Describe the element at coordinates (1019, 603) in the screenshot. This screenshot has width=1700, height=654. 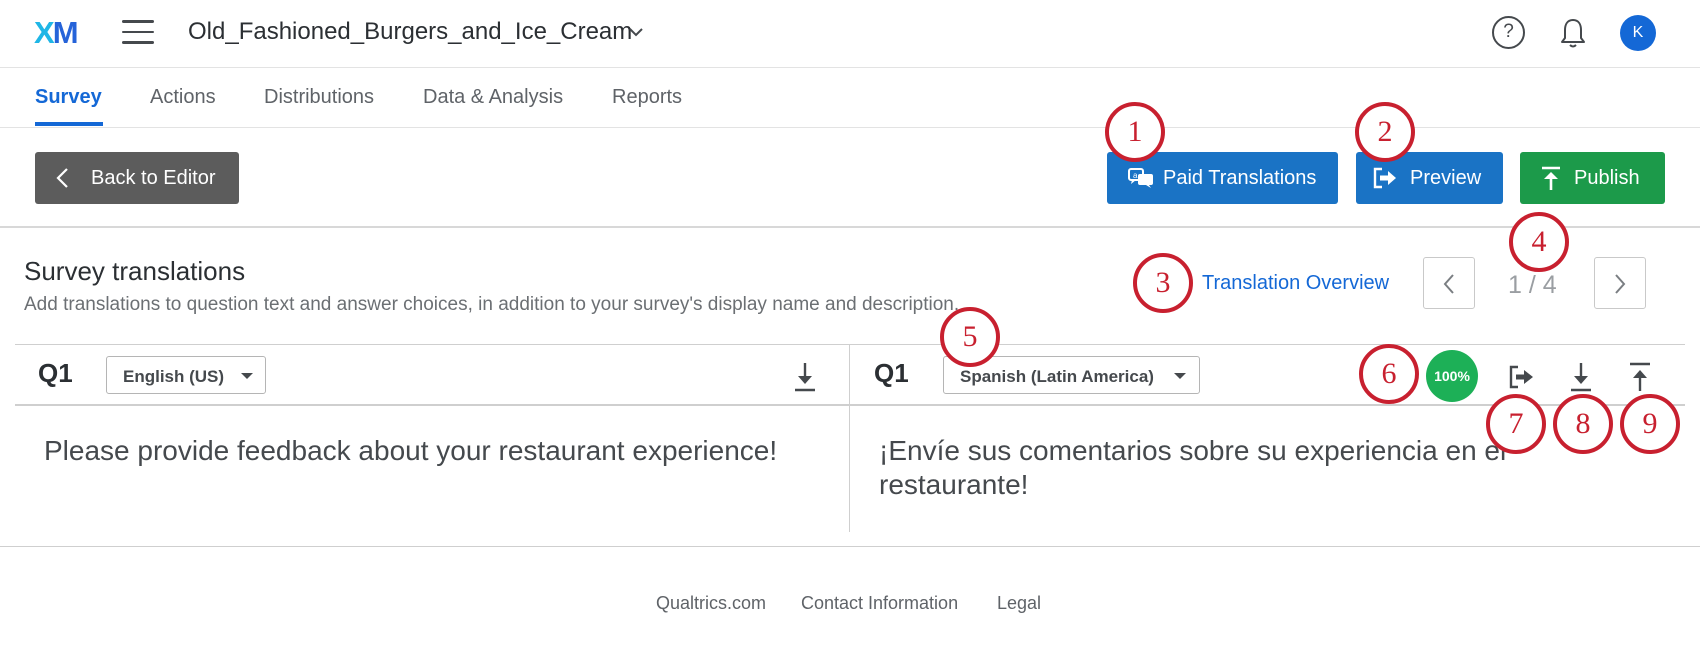
I see `footer-link-legal: Legal` at that location.